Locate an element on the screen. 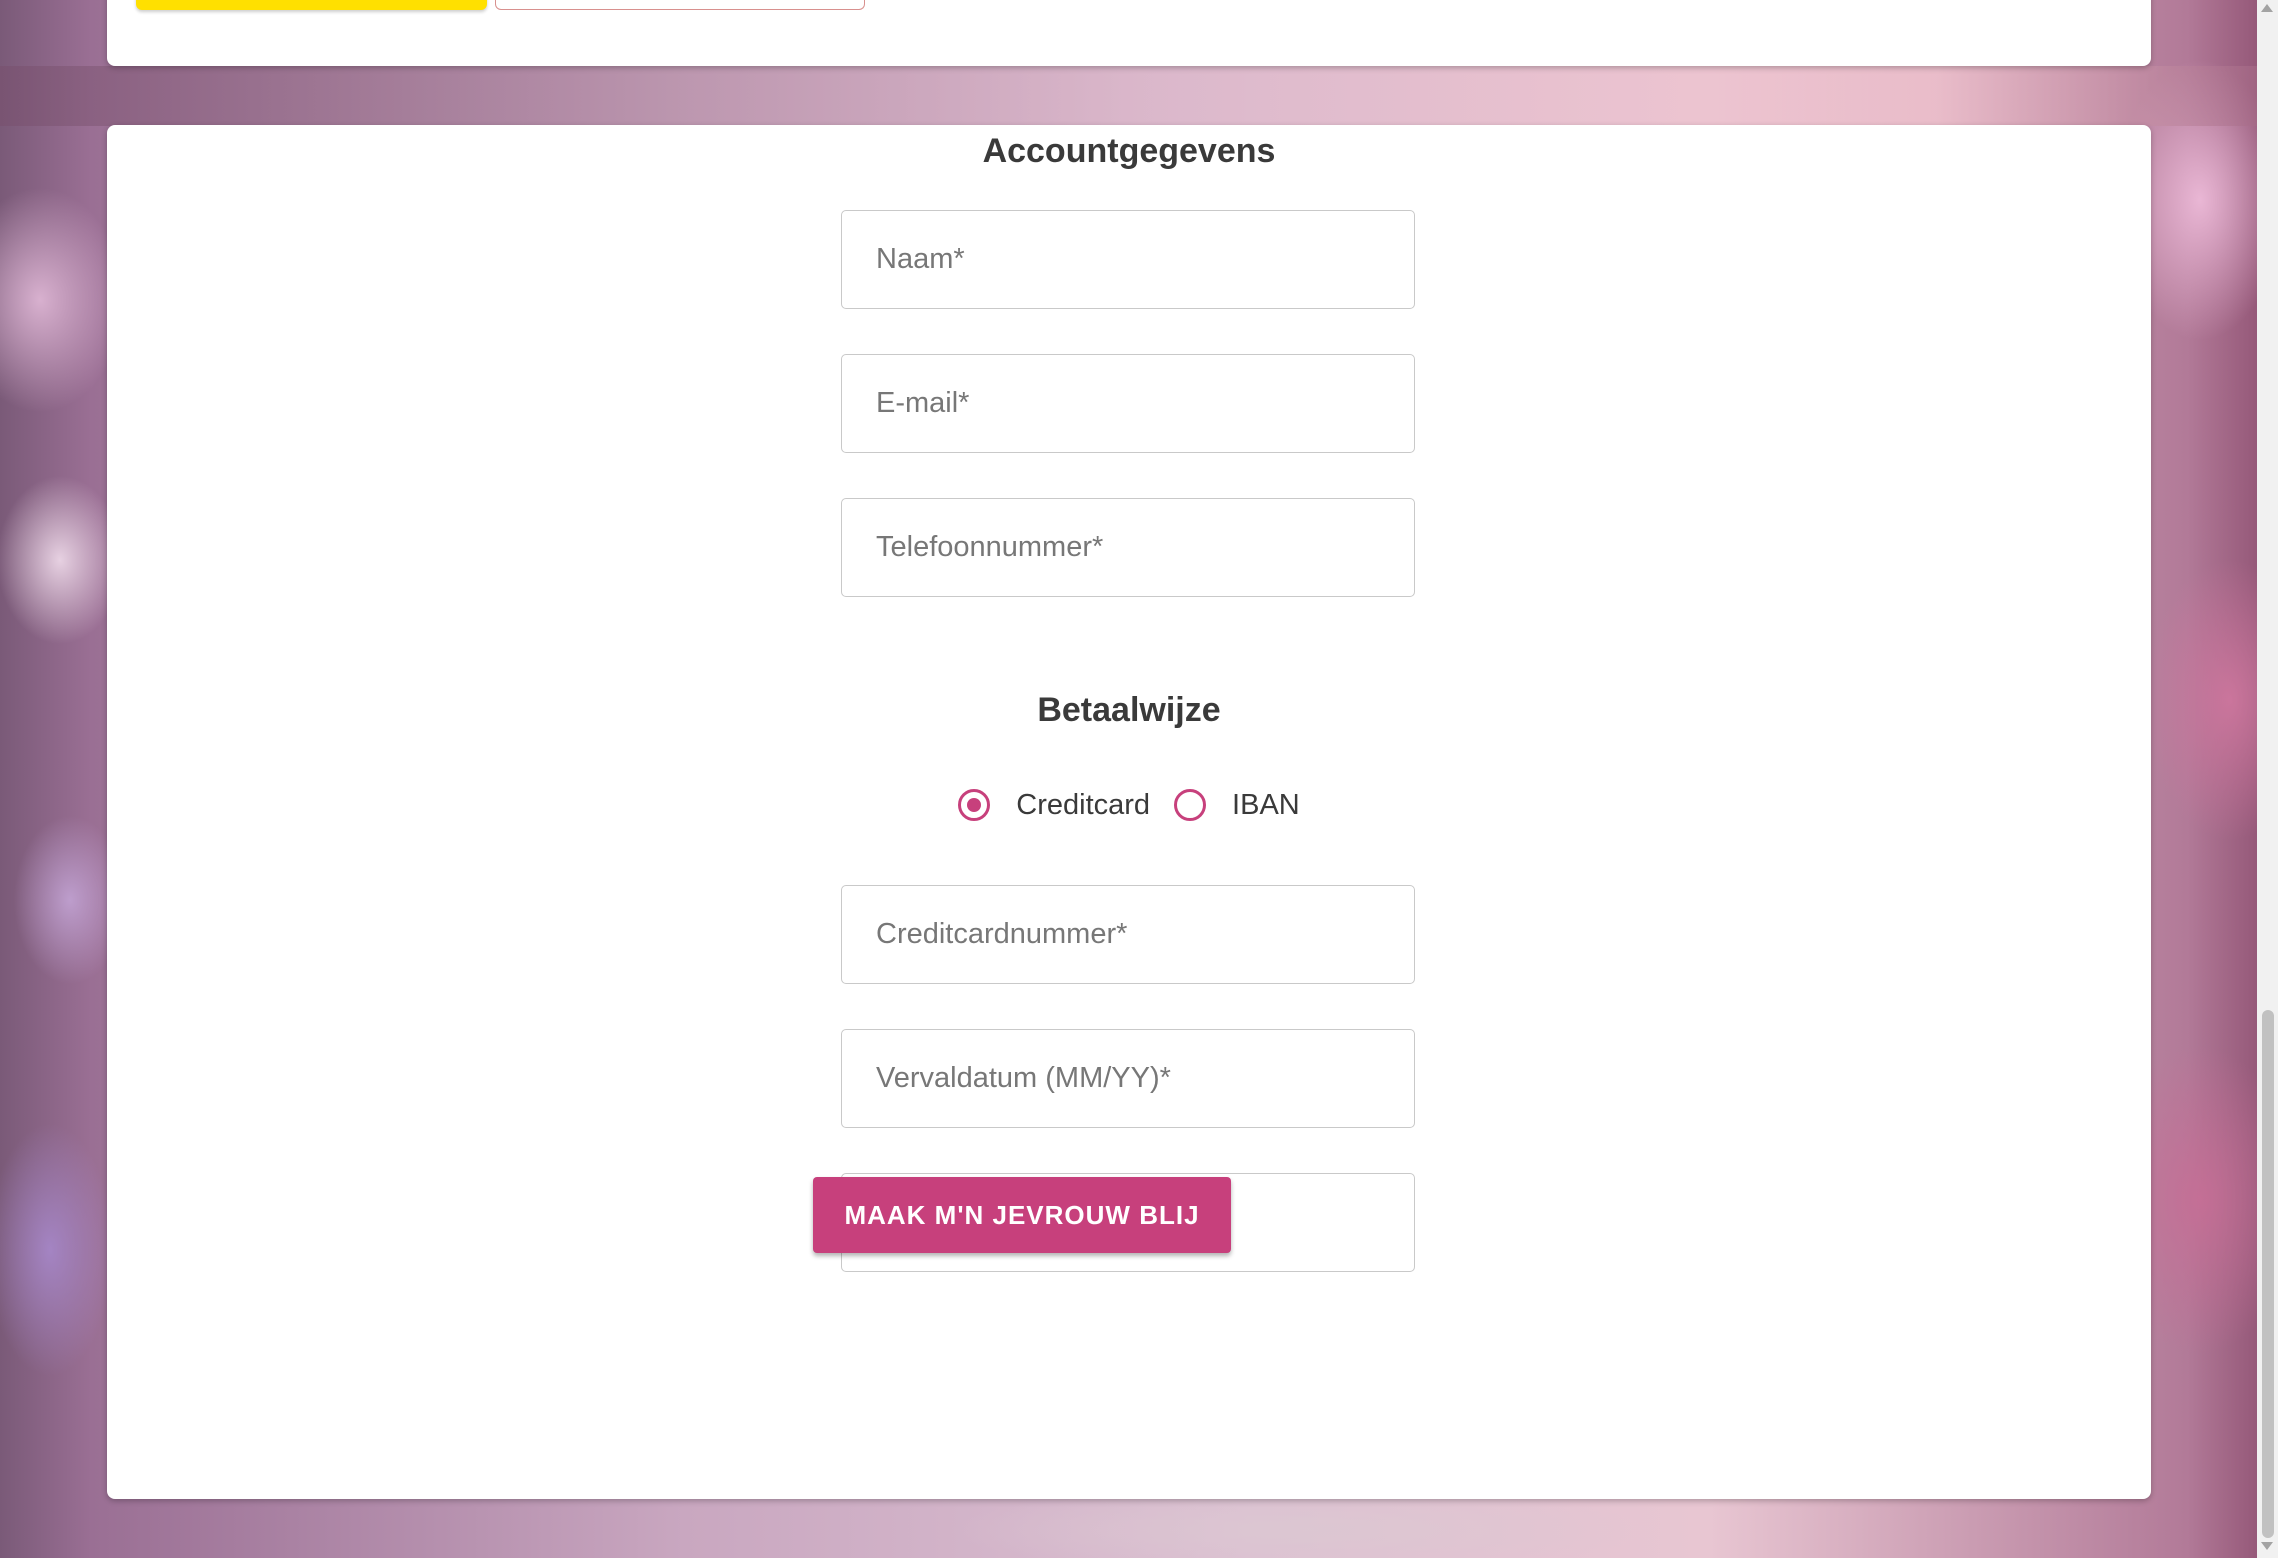 Image resolution: width=2278 pixels, height=1558 pixels. submit-button: MAAK M'N JEVROUW BLIJ is located at coordinates (1022, 1215).